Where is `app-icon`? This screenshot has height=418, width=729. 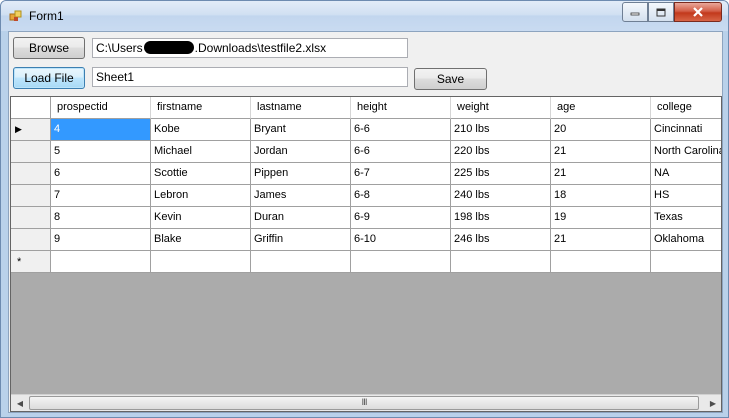
app-icon is located at coordinates (15, 15).